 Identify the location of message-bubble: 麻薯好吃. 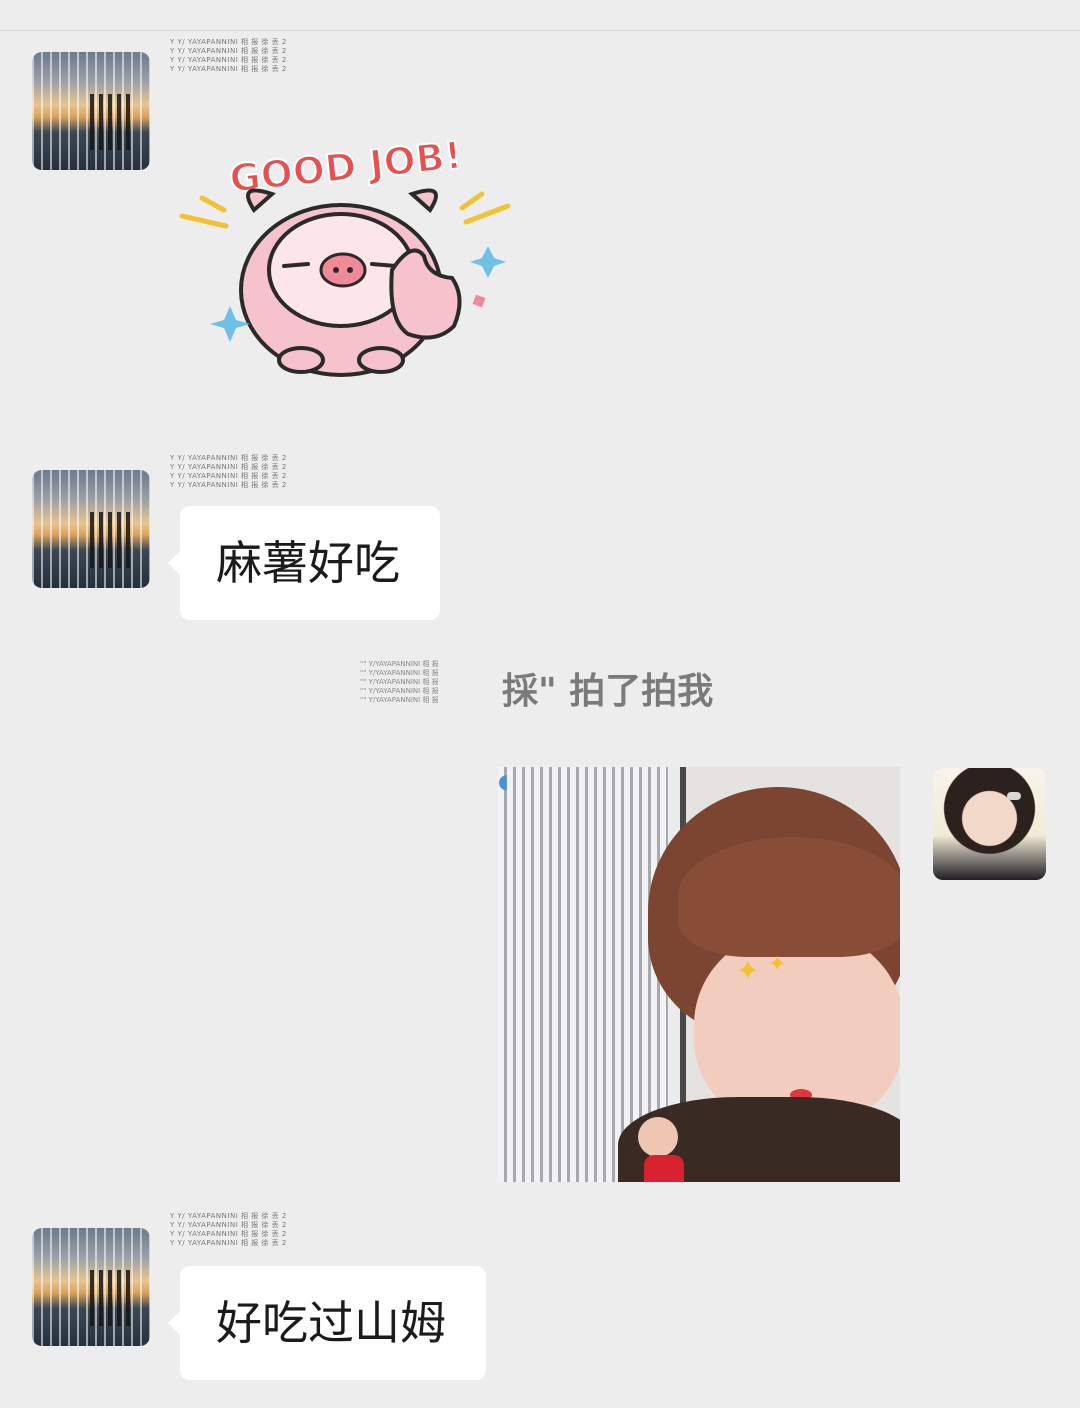
(304, 563).